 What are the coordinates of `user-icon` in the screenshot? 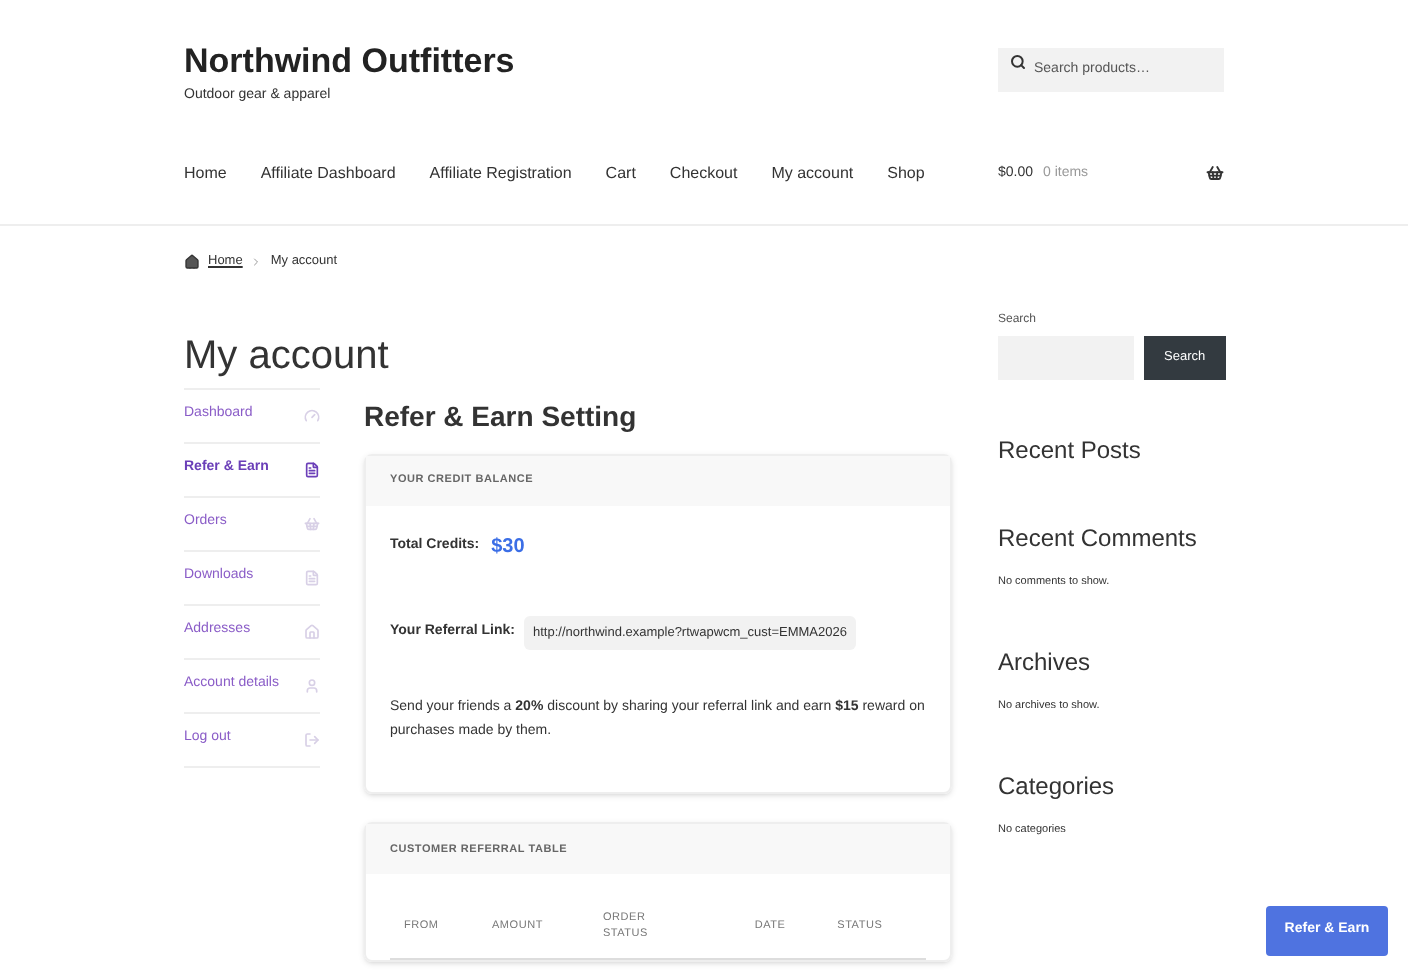 It's located at (312, 685).